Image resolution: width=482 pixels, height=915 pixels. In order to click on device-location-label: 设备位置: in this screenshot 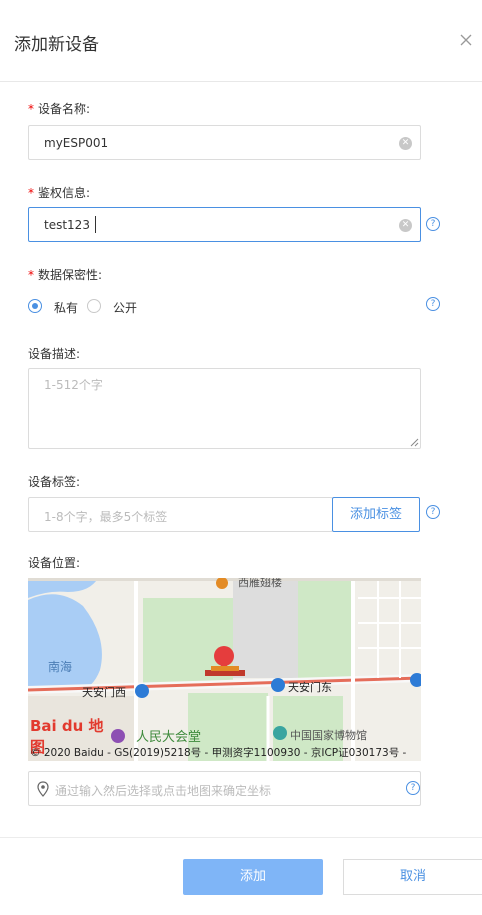, I will do `click(54, 563)`.